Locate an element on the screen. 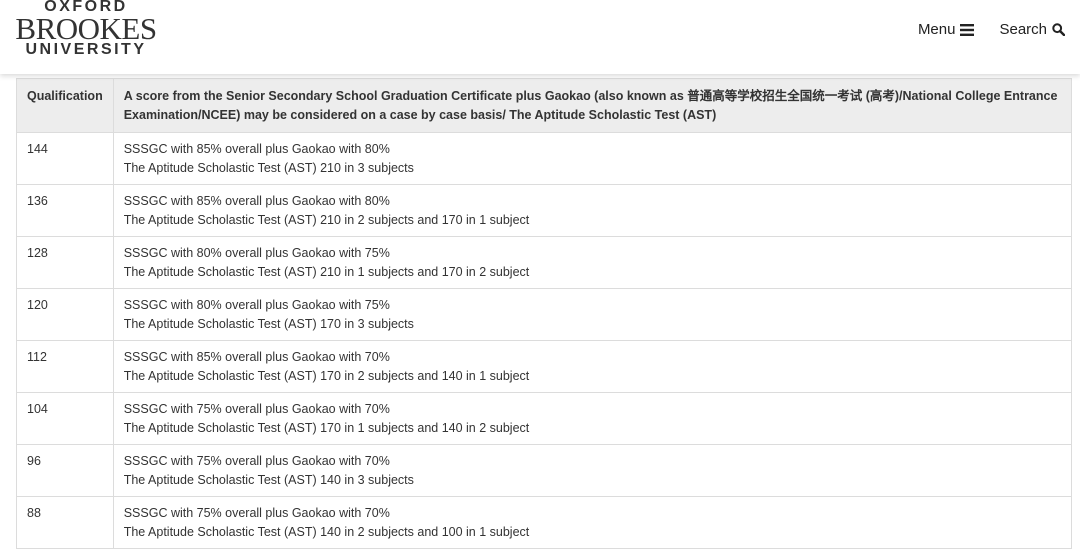 The width and height of the screenshot is (1080, 549). hamburger-icon is located at coordinates (967, 29).